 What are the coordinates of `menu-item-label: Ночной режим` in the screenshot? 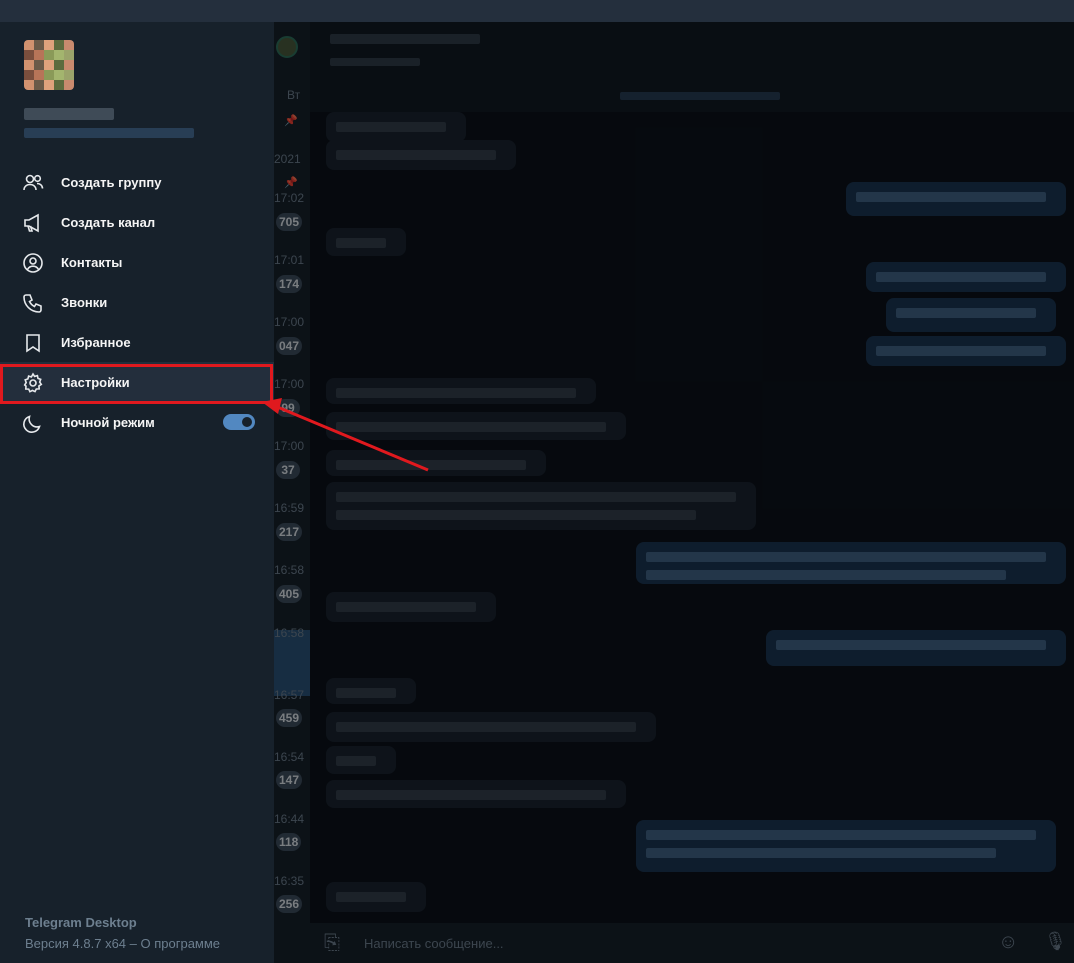 It's located at (108, 422).